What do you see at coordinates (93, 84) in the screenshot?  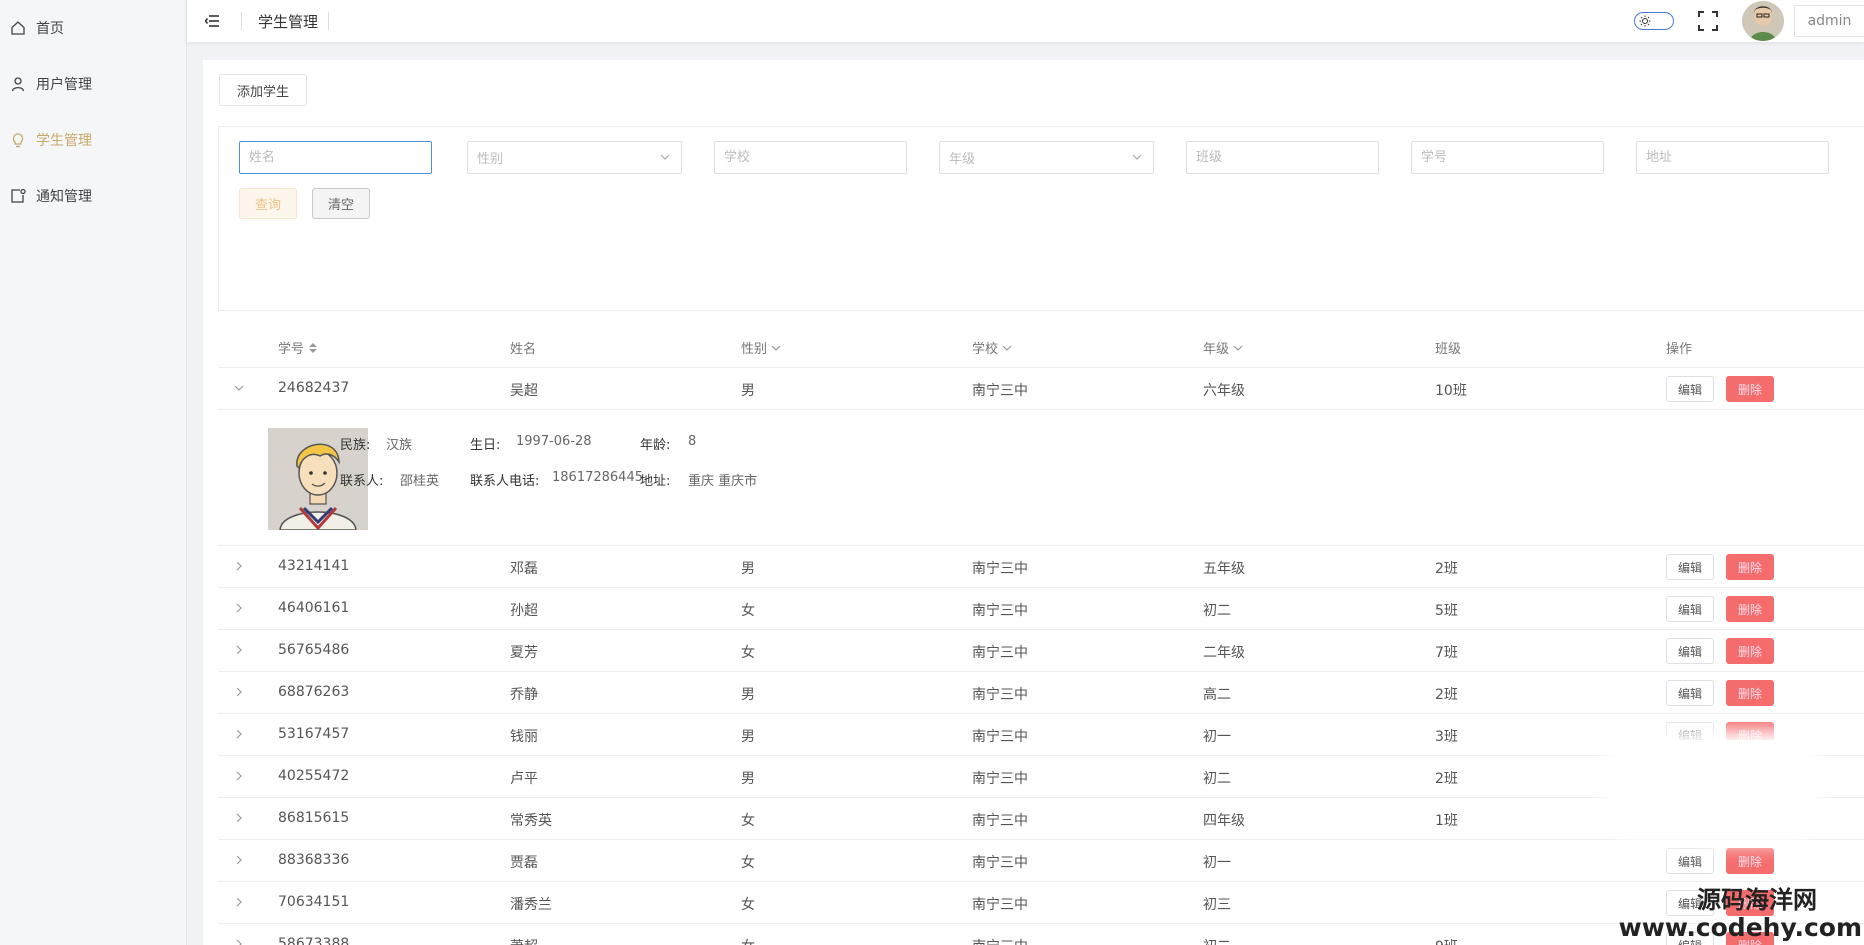 I see `sidebar-item-users: 用户管理` at bounding box center [93, 84].